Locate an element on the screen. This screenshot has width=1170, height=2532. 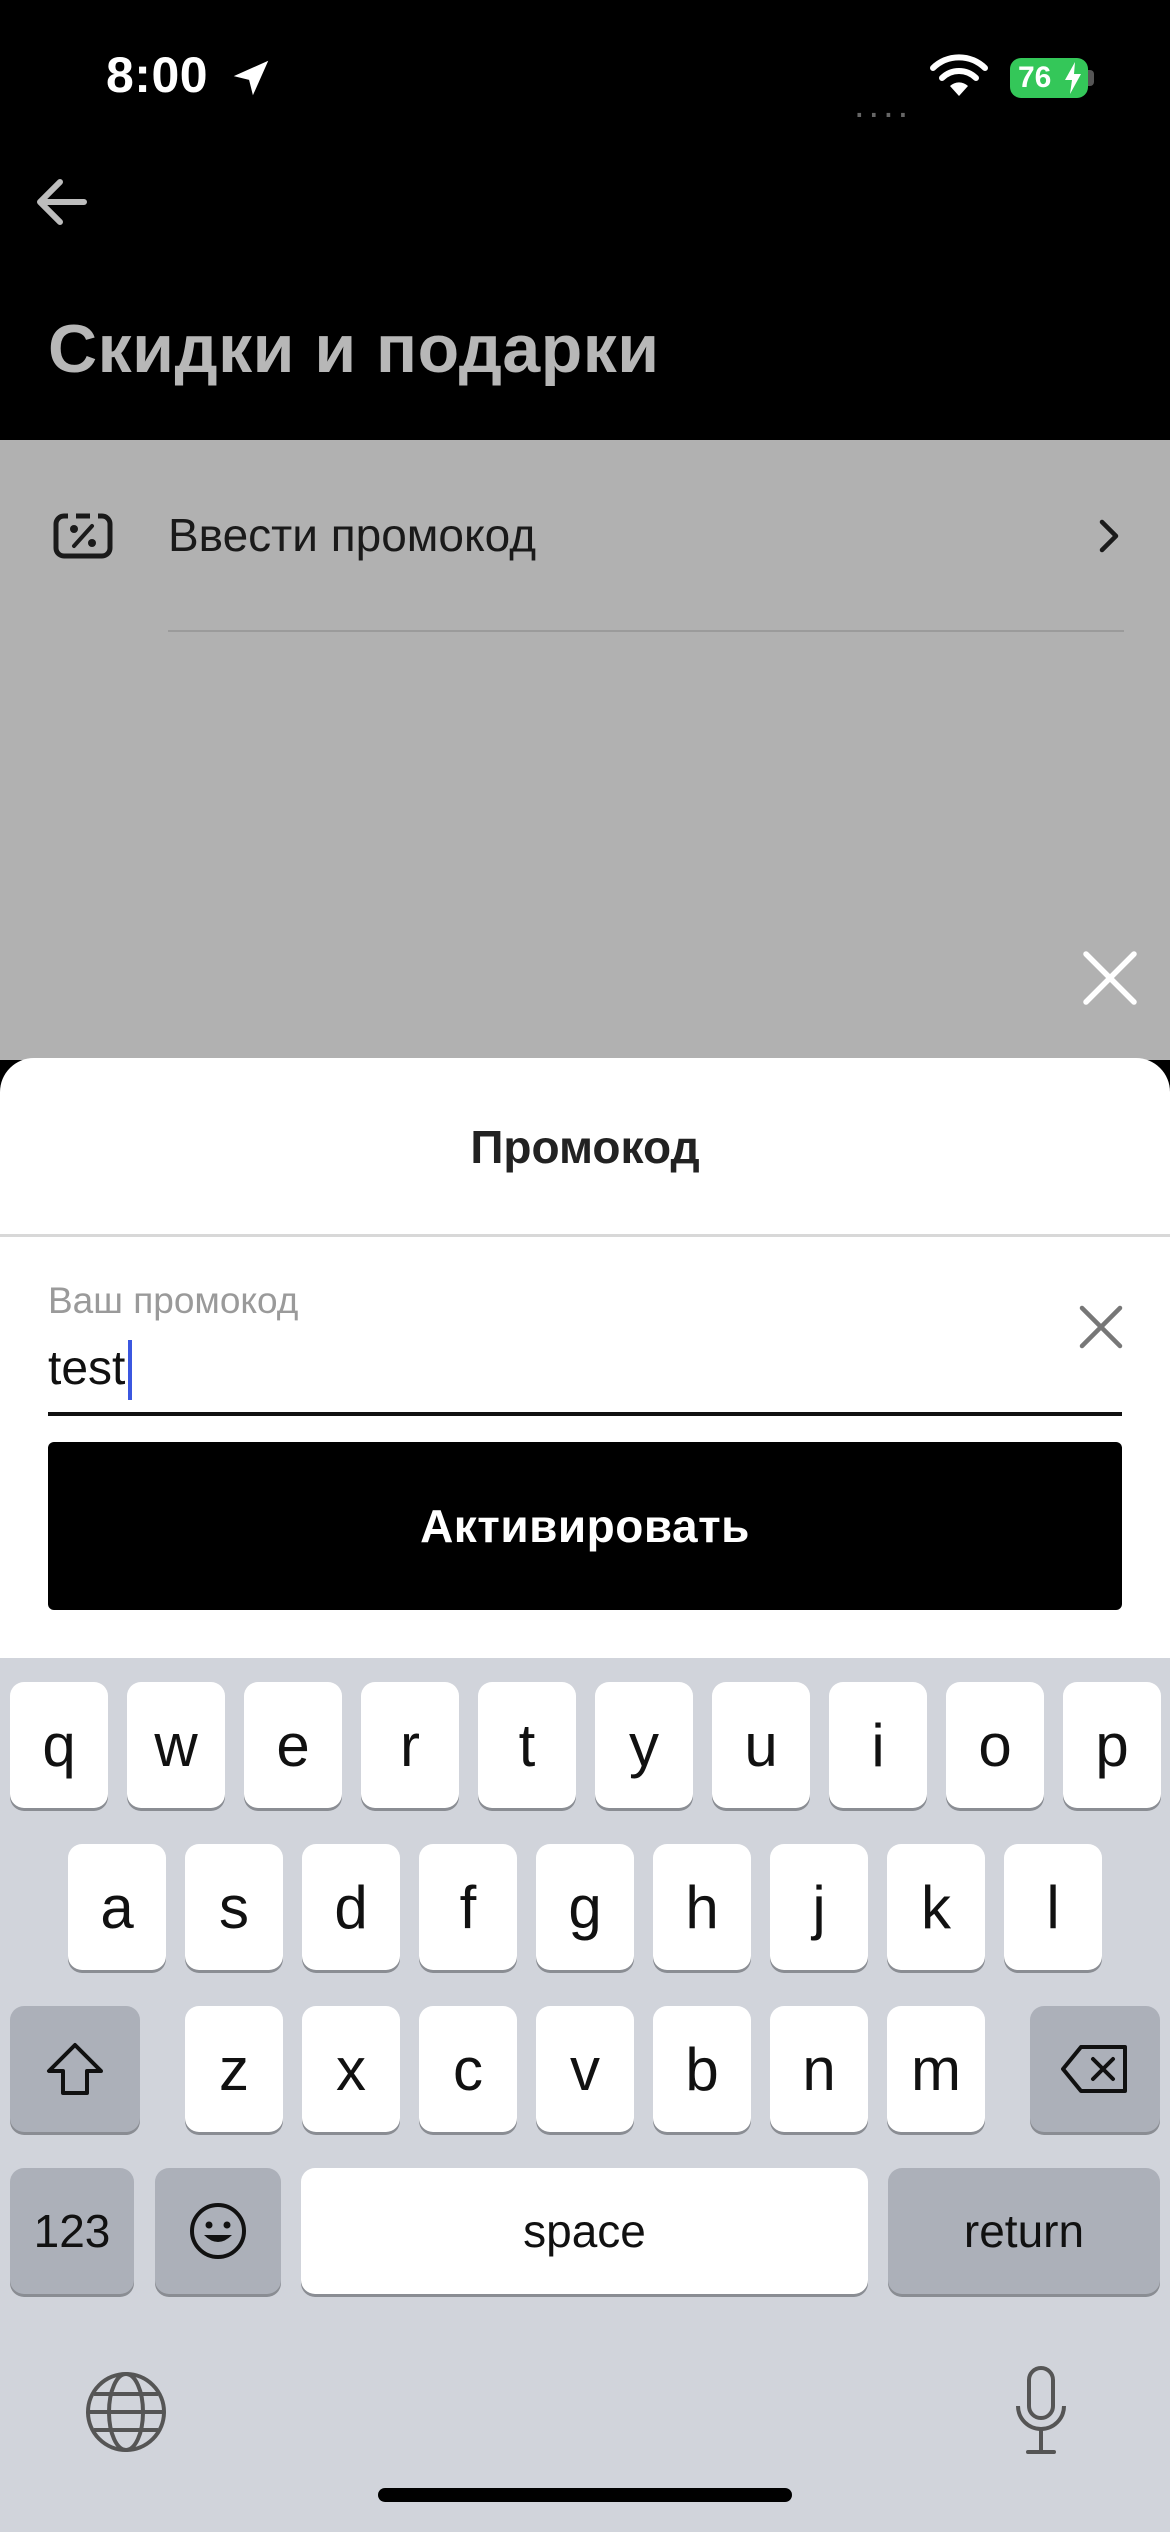
key-w: w is located at coordinates (176, 1745).